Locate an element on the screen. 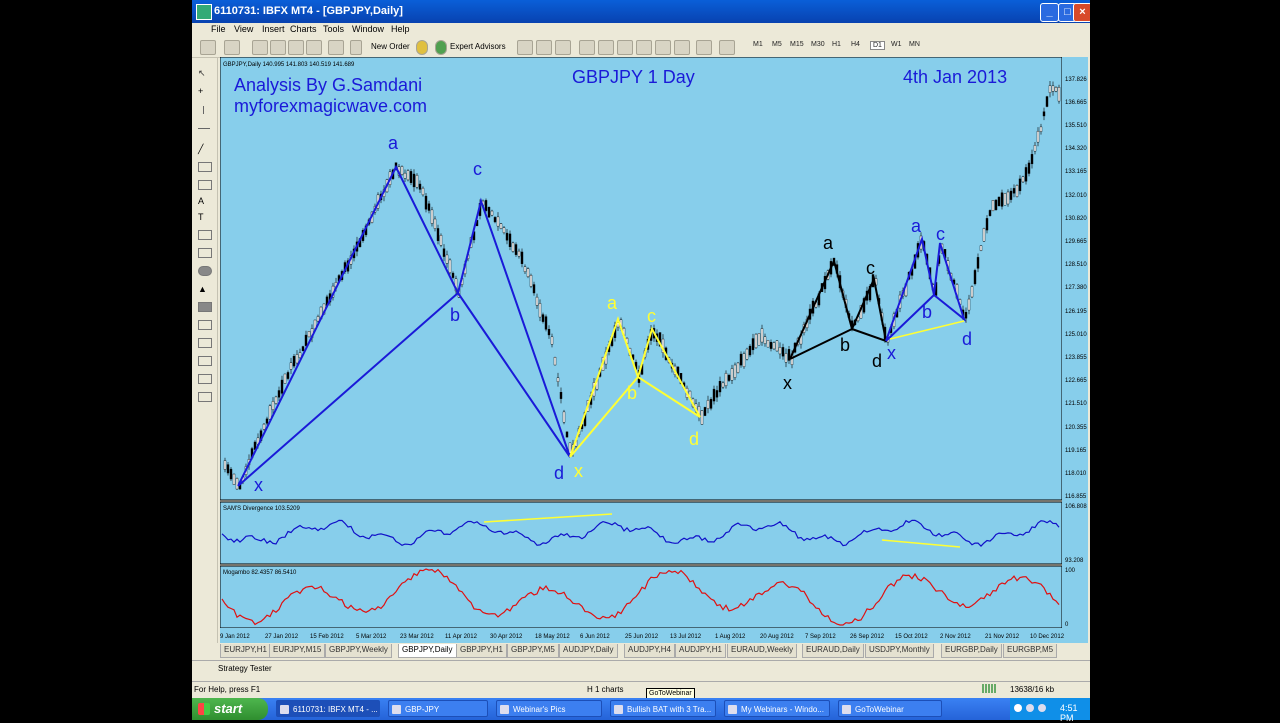  yellow-label-d: d is located at coordinates (694, 439).